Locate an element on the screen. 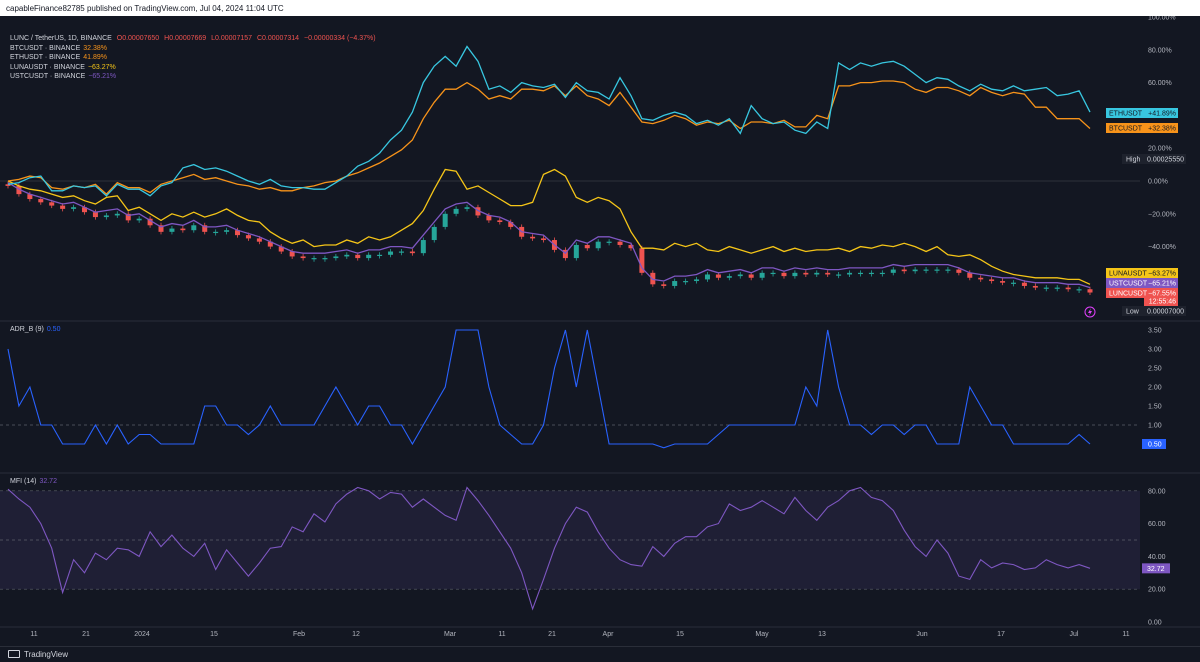  ustc-series-line is located at coordinates (549, 235).